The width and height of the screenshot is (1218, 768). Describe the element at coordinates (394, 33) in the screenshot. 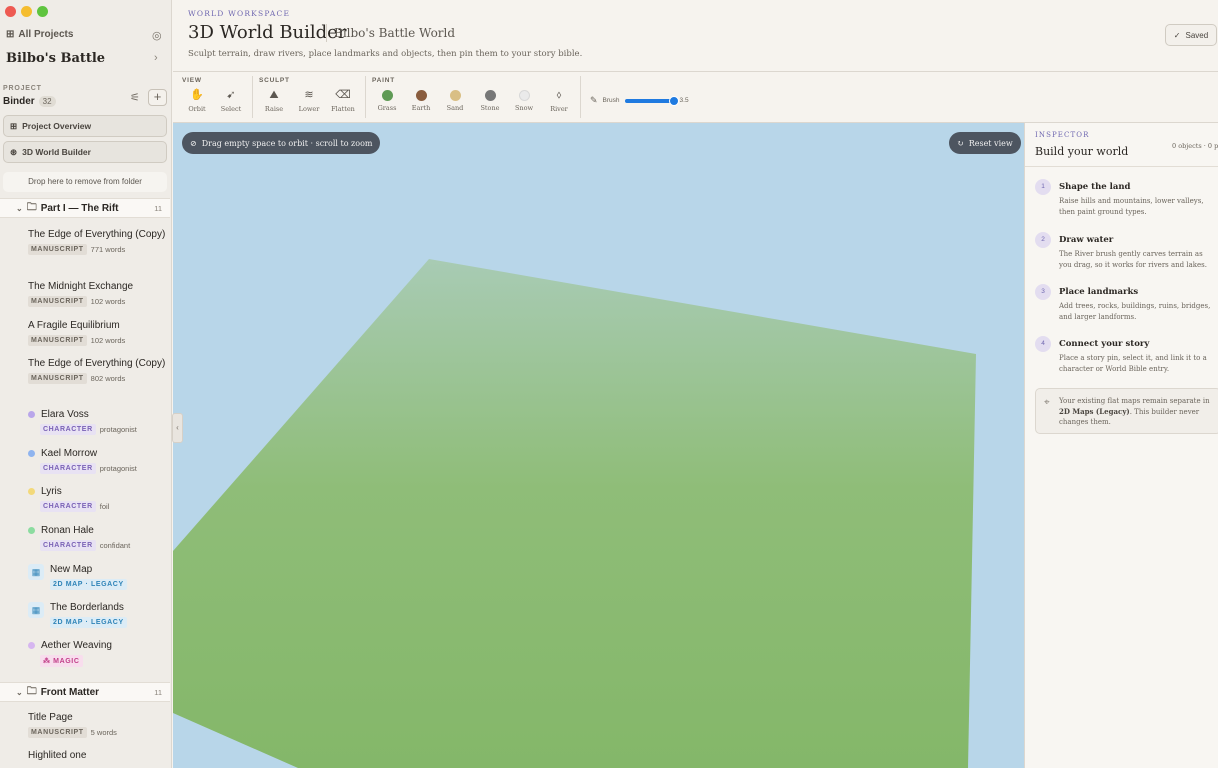

I see `world-name: Bilbo's Battle World` at that location.